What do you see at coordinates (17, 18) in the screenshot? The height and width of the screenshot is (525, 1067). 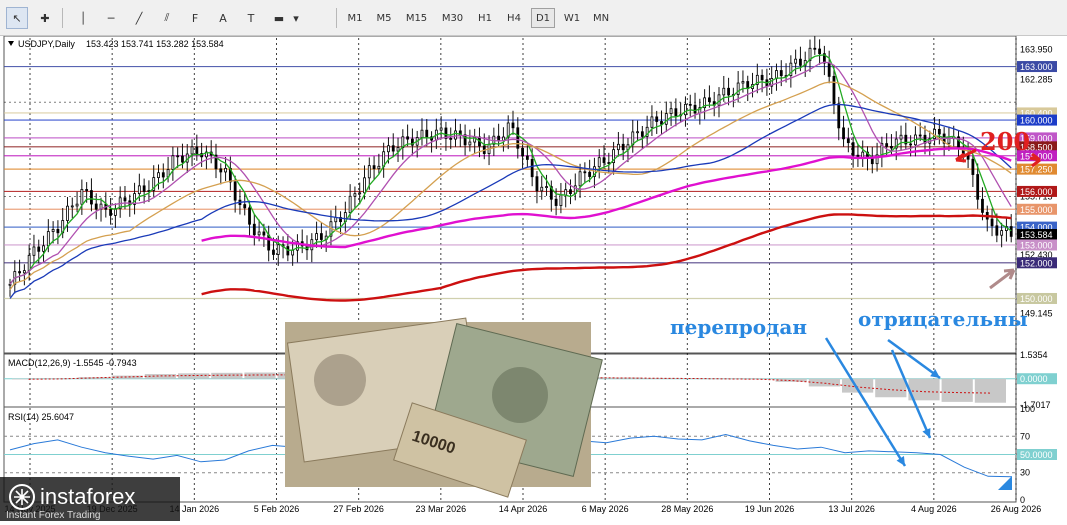 I see `cursor-tool: ↖` at bounding box center [17, 18].